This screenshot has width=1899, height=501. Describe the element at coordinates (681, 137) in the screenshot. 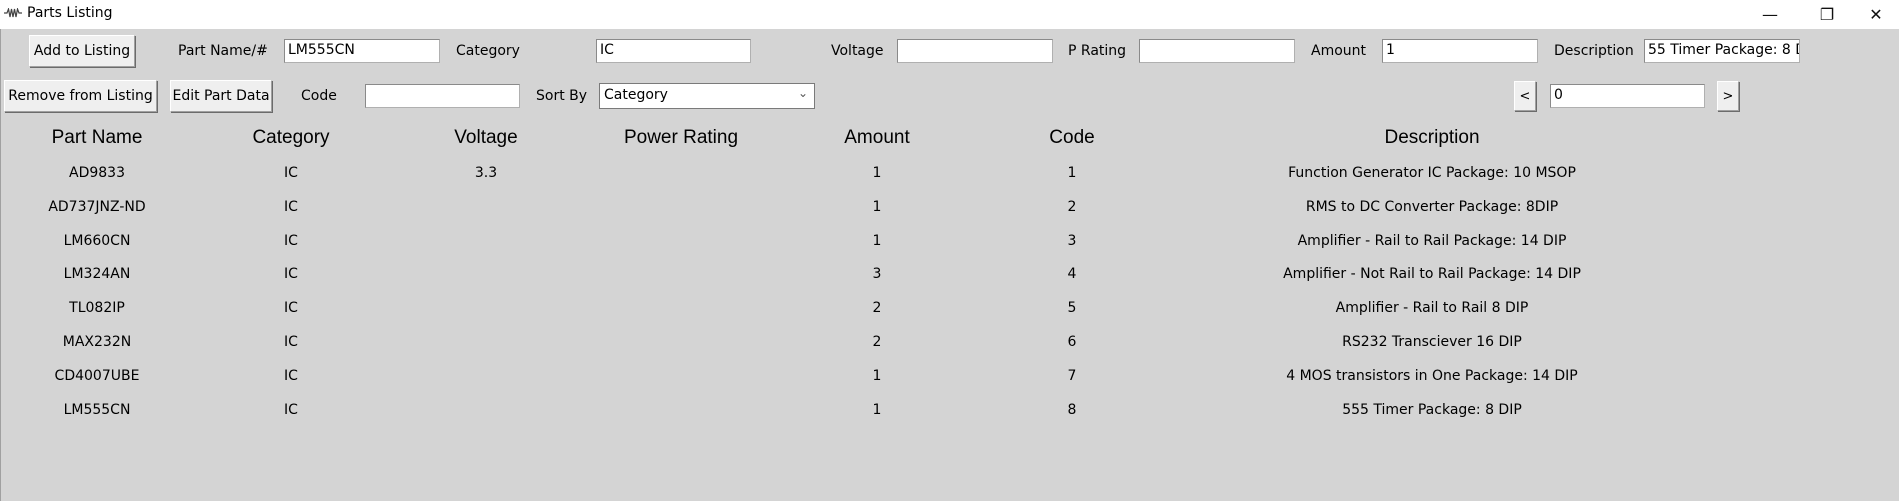

I see `header-power-rating: Power Rating` at that location.